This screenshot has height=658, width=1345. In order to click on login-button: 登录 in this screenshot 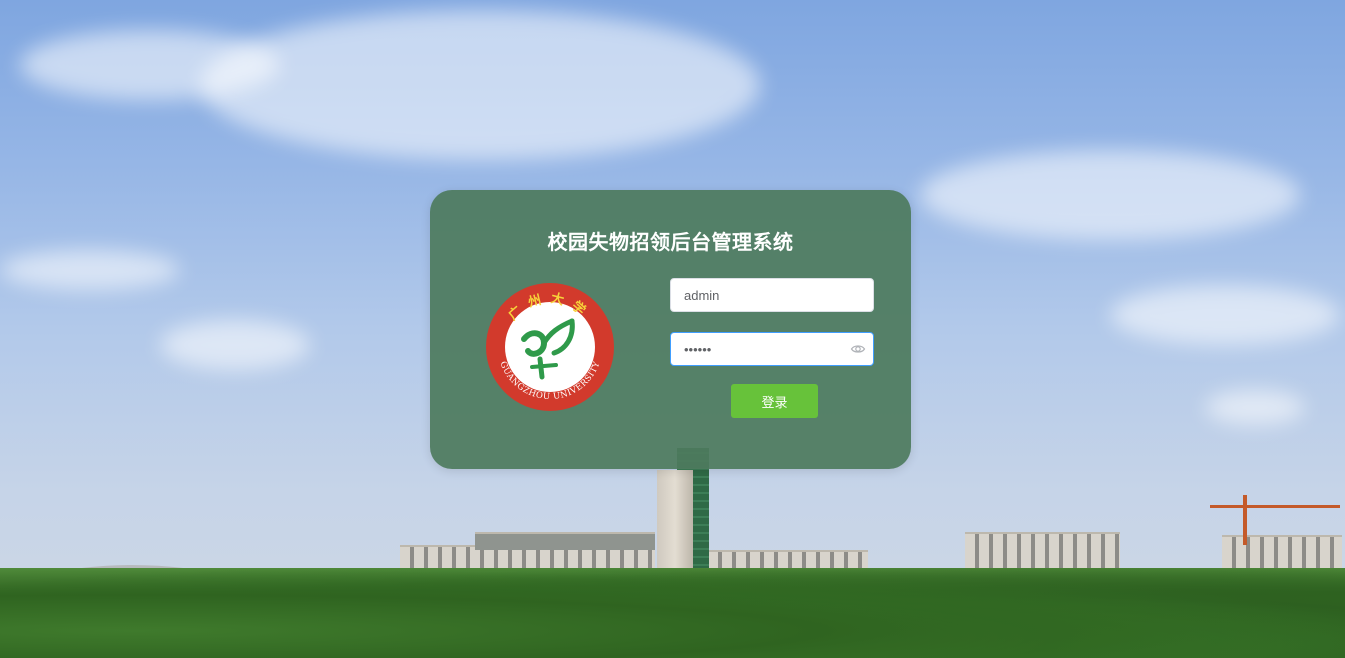, I will do `click(774, 401)`.